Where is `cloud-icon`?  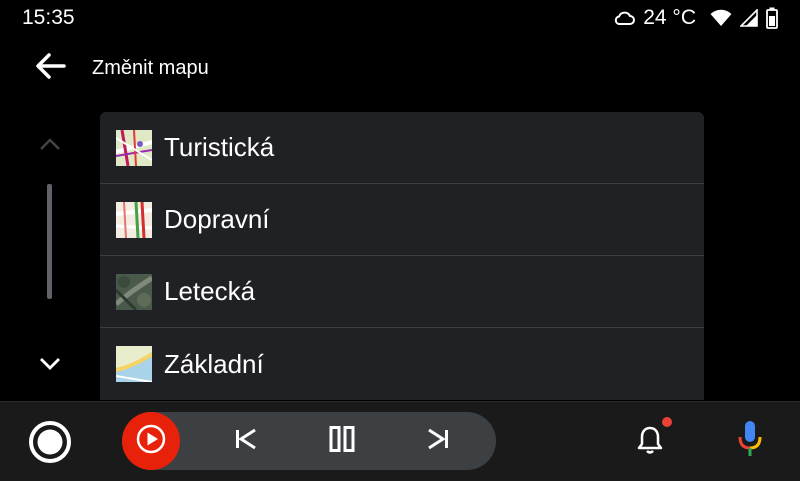
cloud-icon is located at coordinates (624, 18).